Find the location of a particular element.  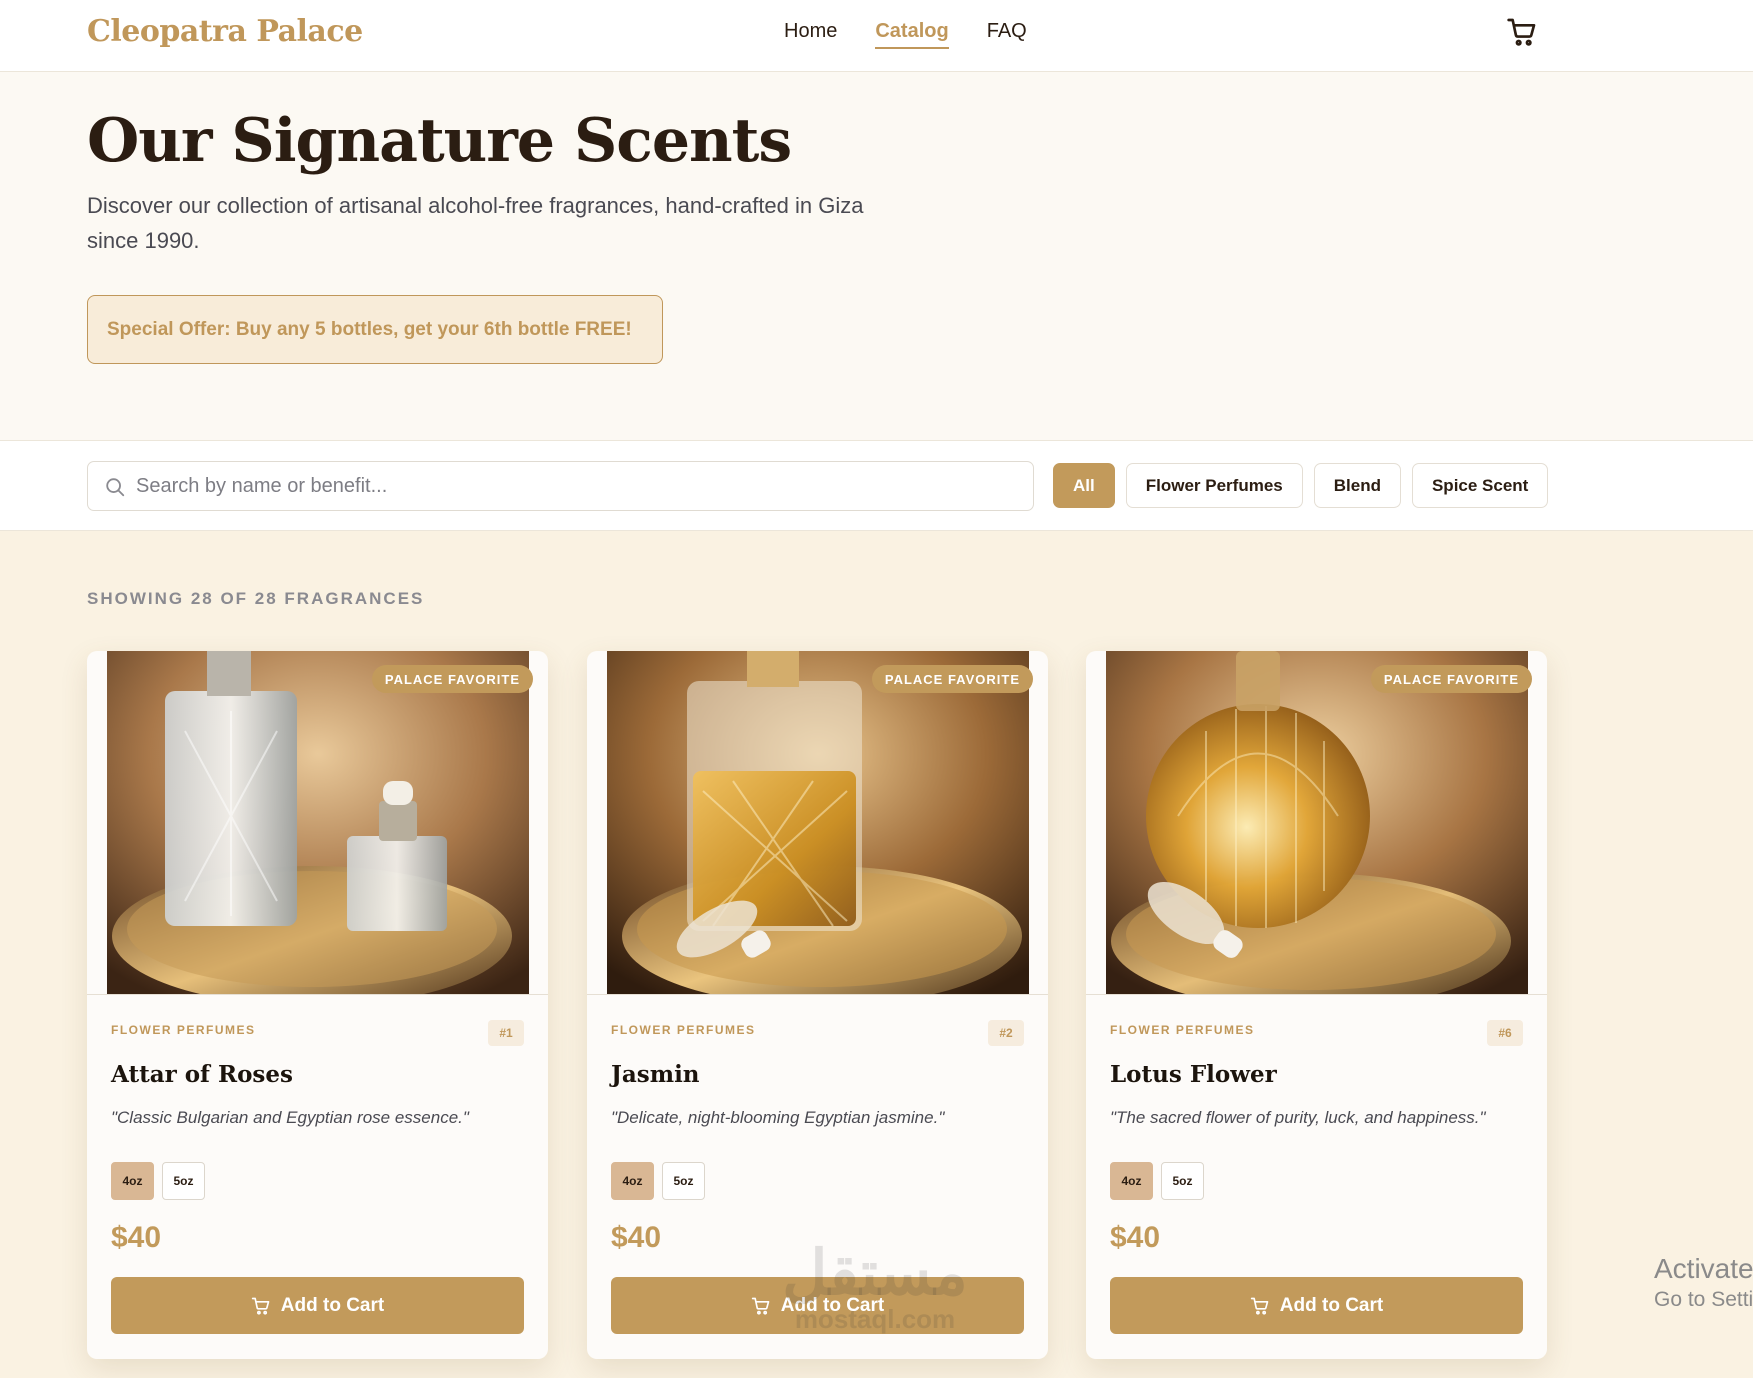

main-nav: Home Catalog FAQ is located at coordinates (905, 34).